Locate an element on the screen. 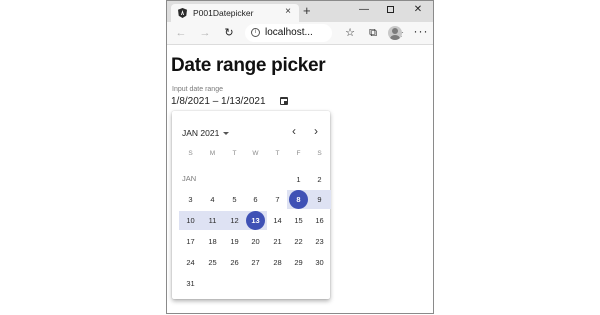 This screenshot has height=315, width=600. calendar-day: 7 is located at coordinates (277, 199).